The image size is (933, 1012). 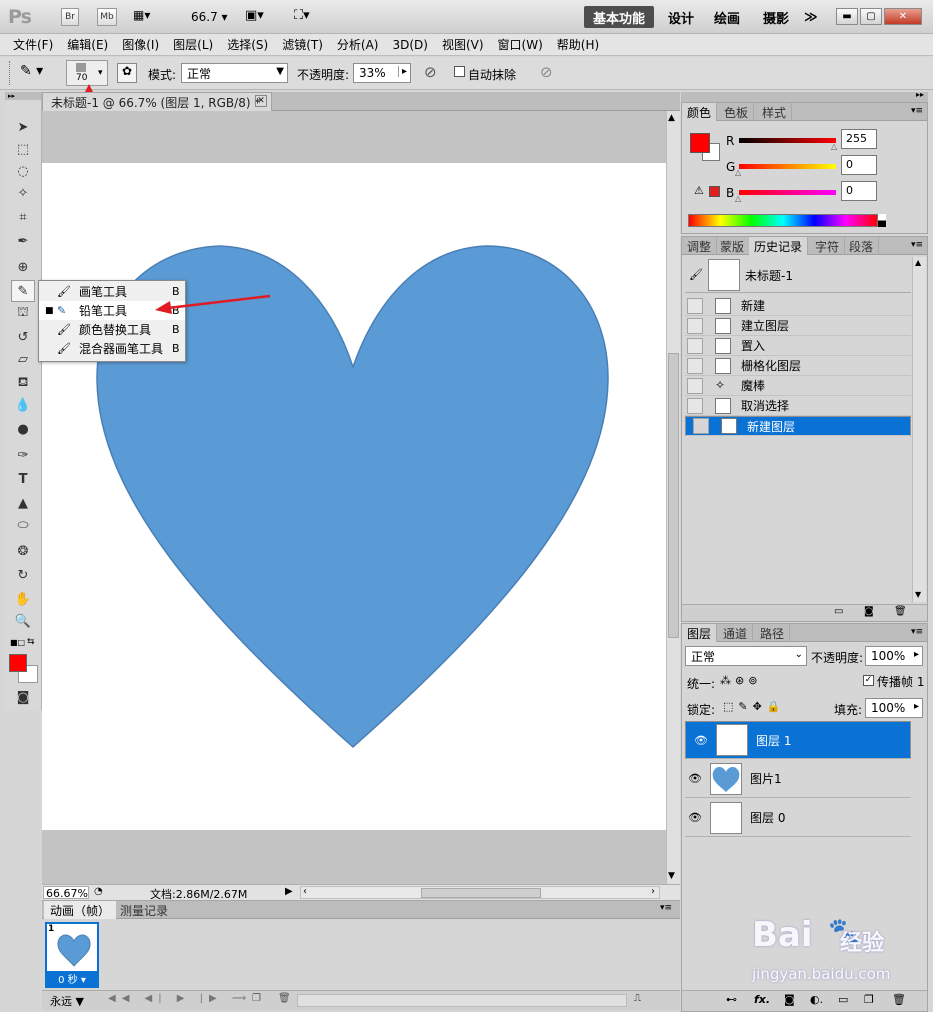 What do you see at coordinates (112, 329) in the screenshot?
I see `flyout-color-replacement-tool: 🖌 颜色替换工具 B` at bounding box center [112, 329].